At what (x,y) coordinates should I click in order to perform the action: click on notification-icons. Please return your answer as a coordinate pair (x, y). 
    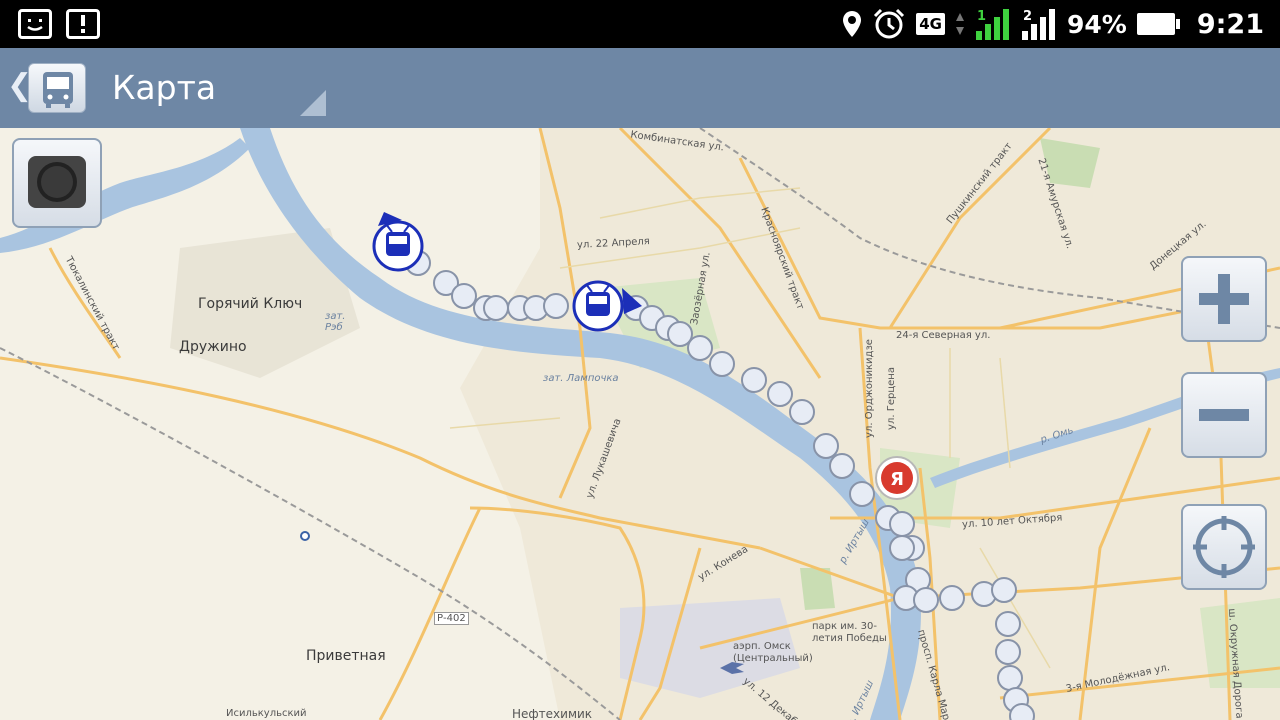
    Looking at the image, I should click on (59, 24).